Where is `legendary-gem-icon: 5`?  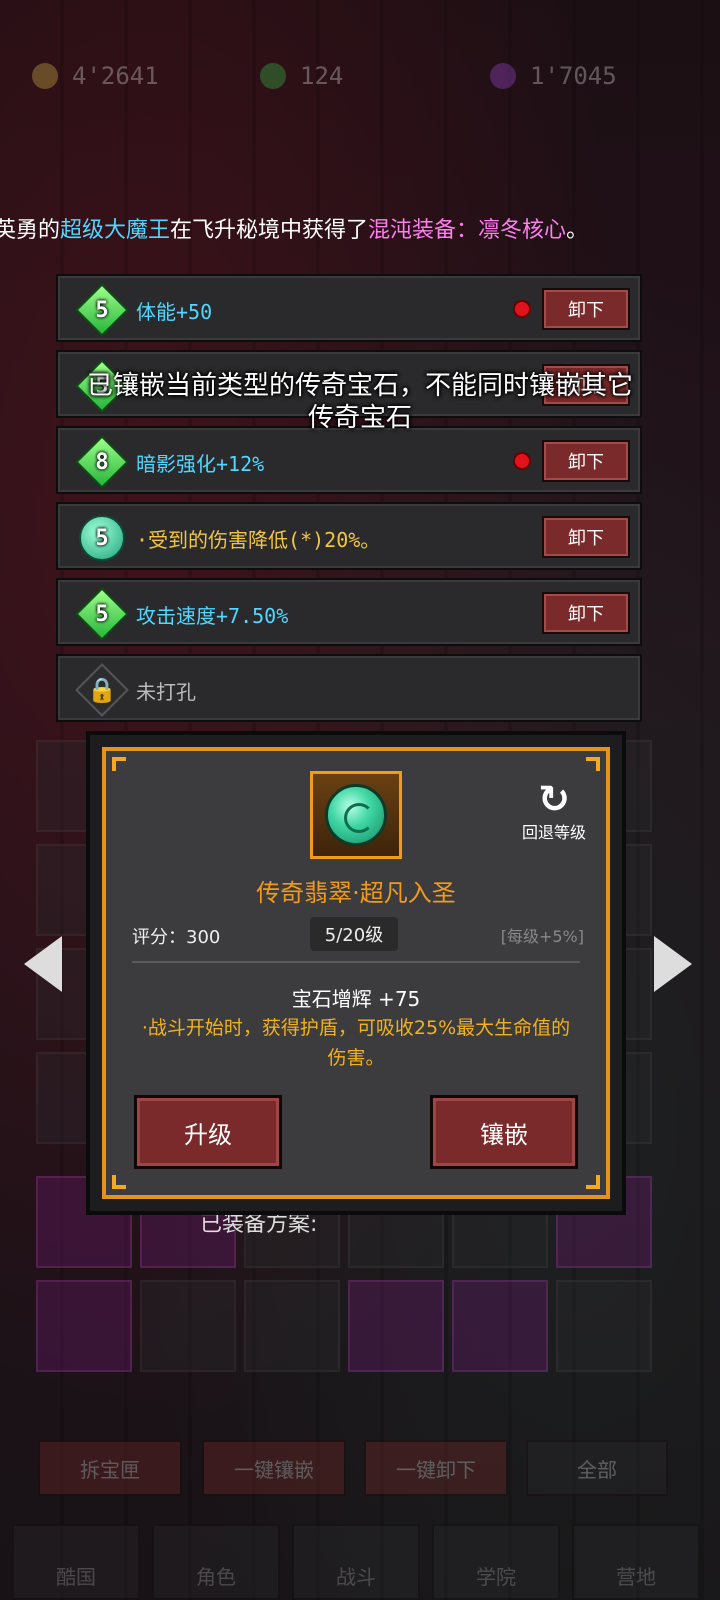 legendary-gem-icon: 5 is located at coordinates (102, 538).